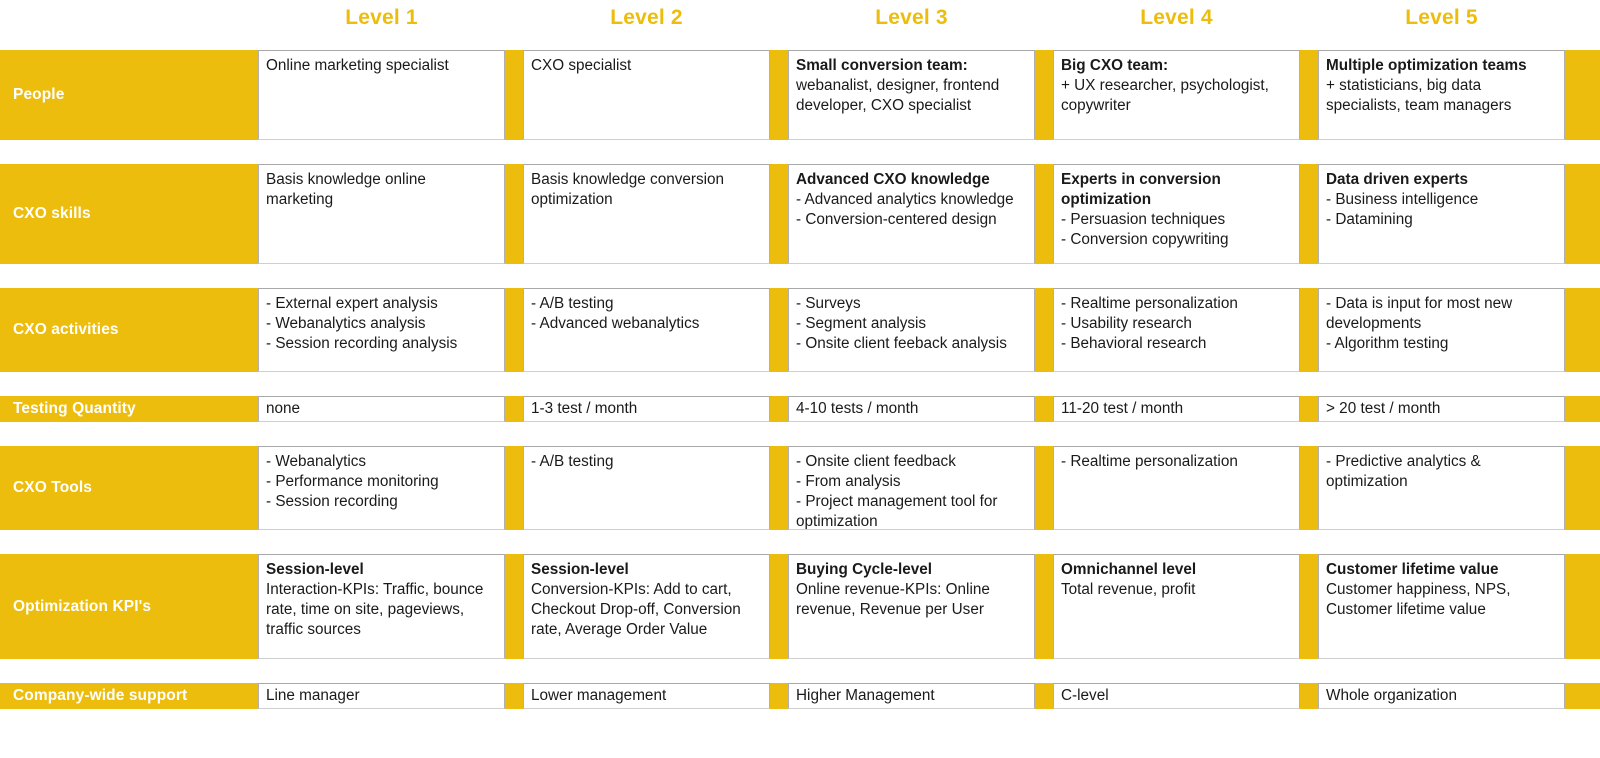  What do you see at coordinates (911, 17) in the screenshot?
I see `column-header-level-3: Level 3` at bounding box center [911, 17].